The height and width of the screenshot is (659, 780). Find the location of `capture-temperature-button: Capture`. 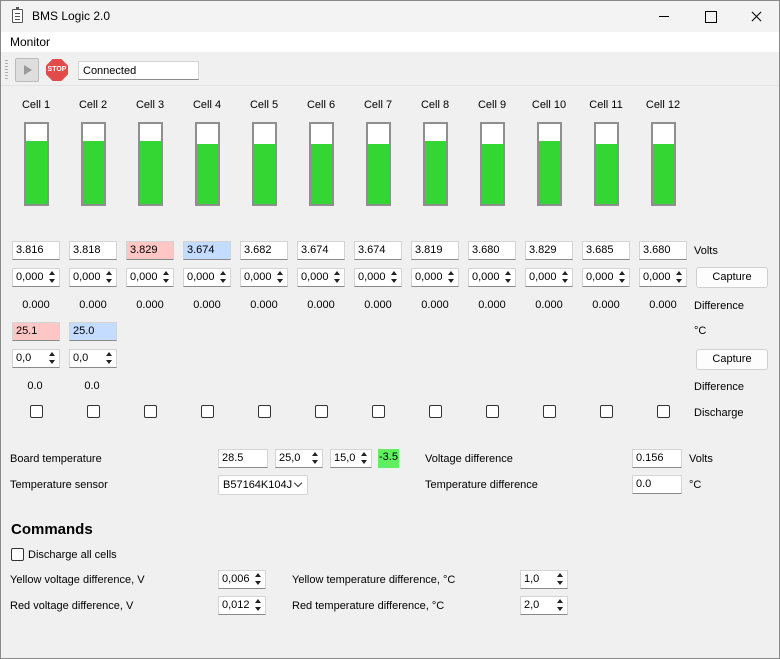

capture-temperature-button: Capture is located at coordinates (732, 359).